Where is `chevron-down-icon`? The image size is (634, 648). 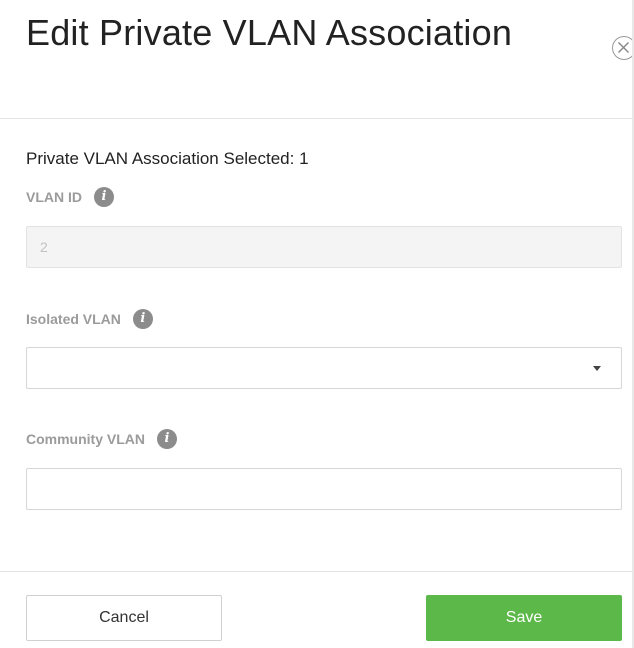 chevron-down-icon is located at coordinates (597, 368).